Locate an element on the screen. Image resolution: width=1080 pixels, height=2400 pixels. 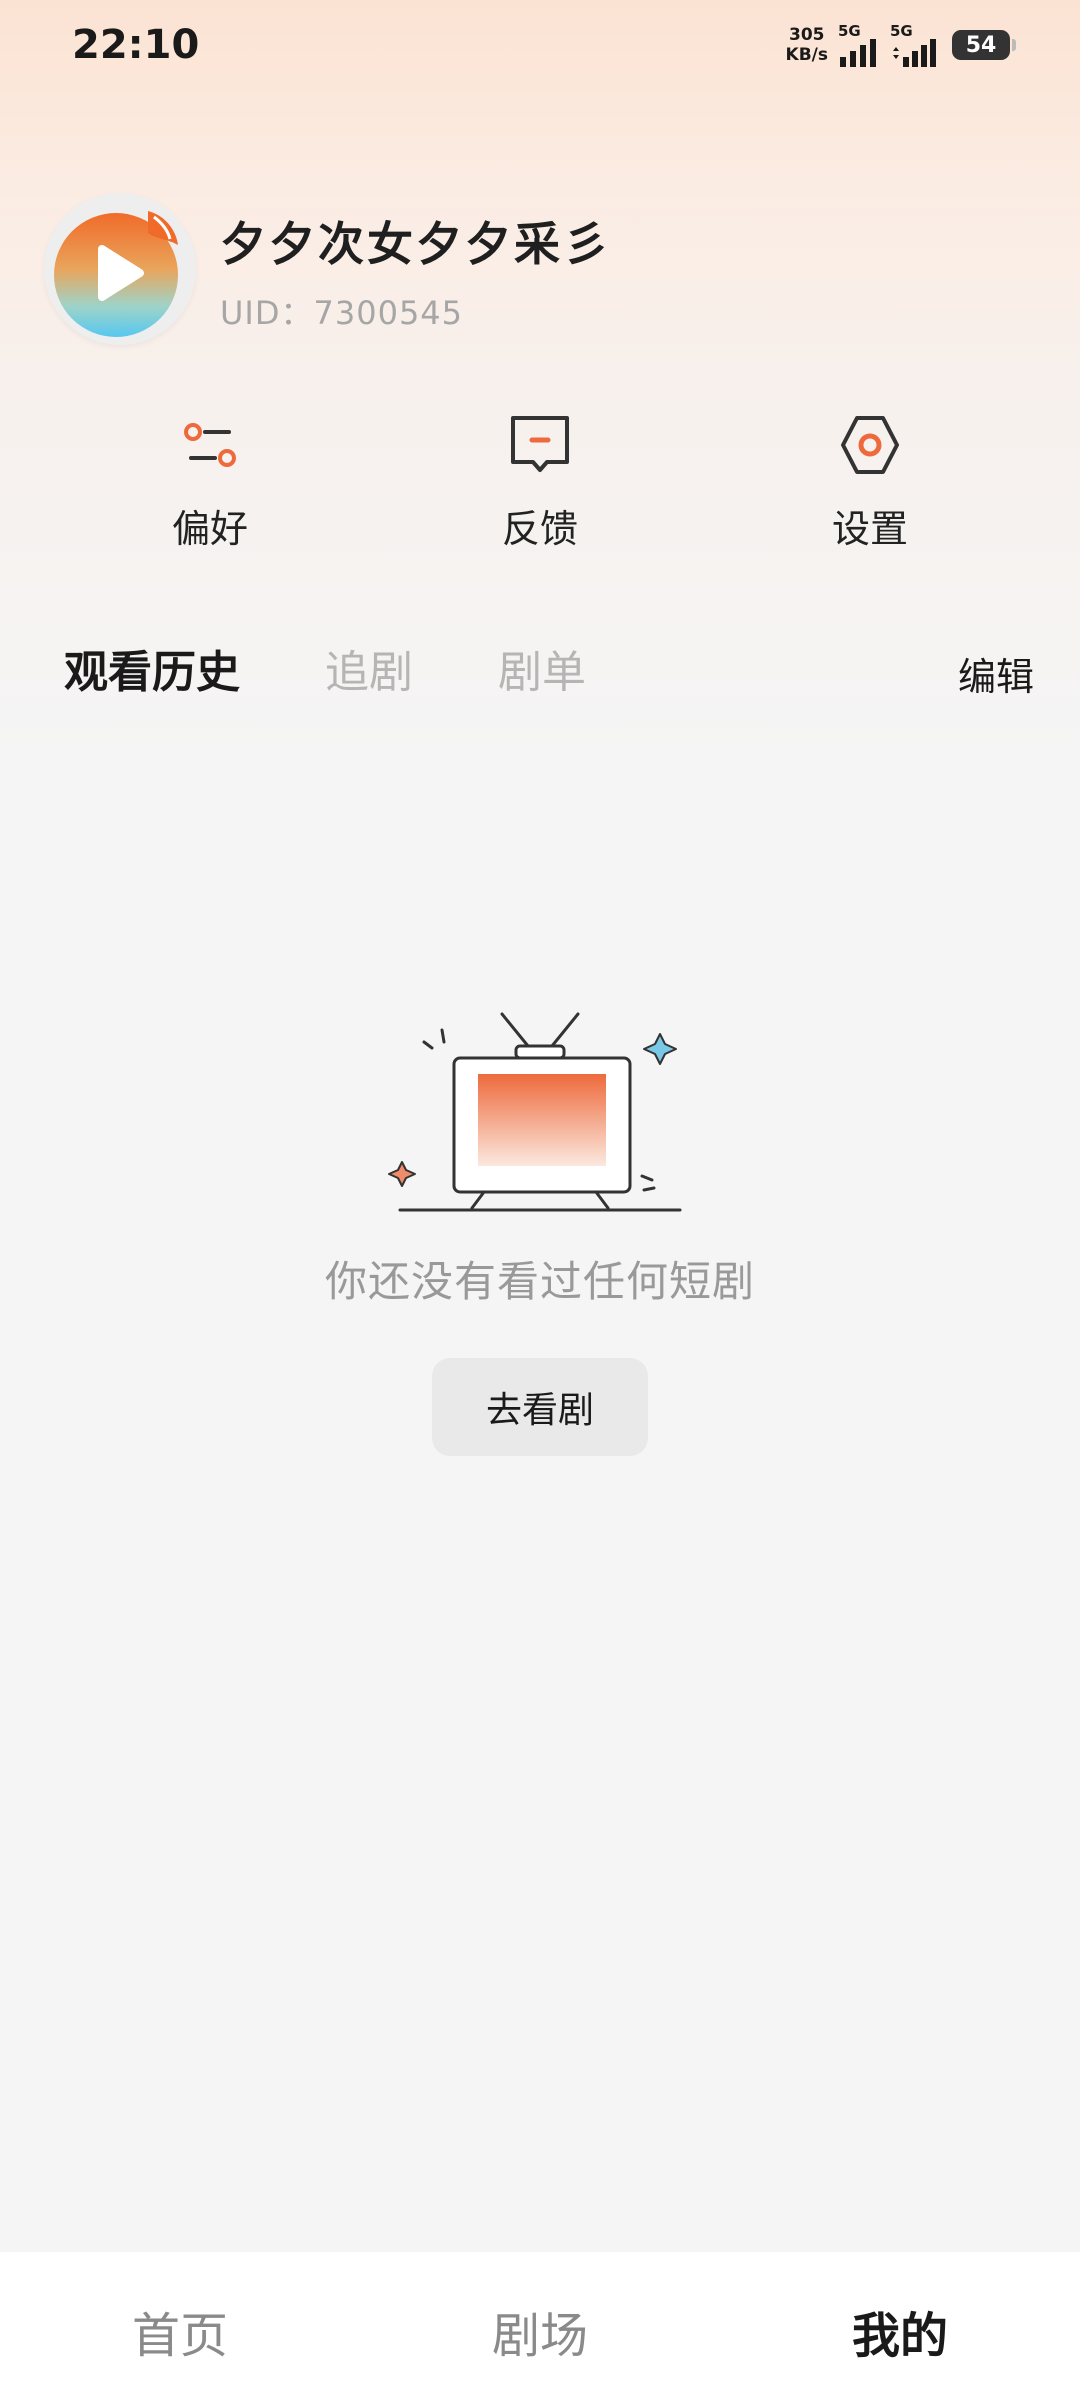
preferences-button: 偏好 is located at coordinates (210, 485).